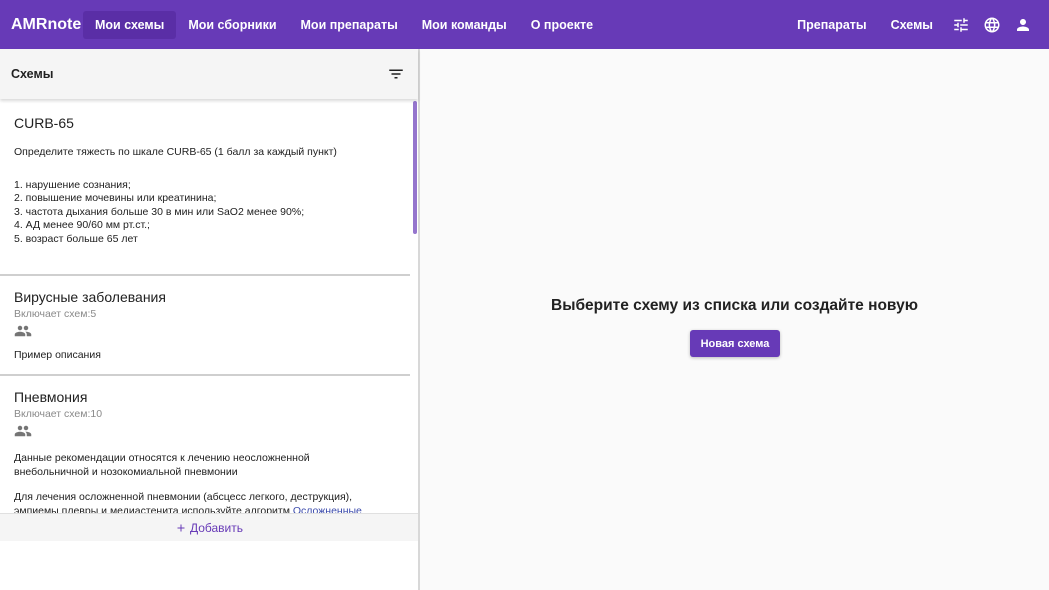 The image size is (1049, 590). I want to click on add-button: Добавить, so click(209, 527).